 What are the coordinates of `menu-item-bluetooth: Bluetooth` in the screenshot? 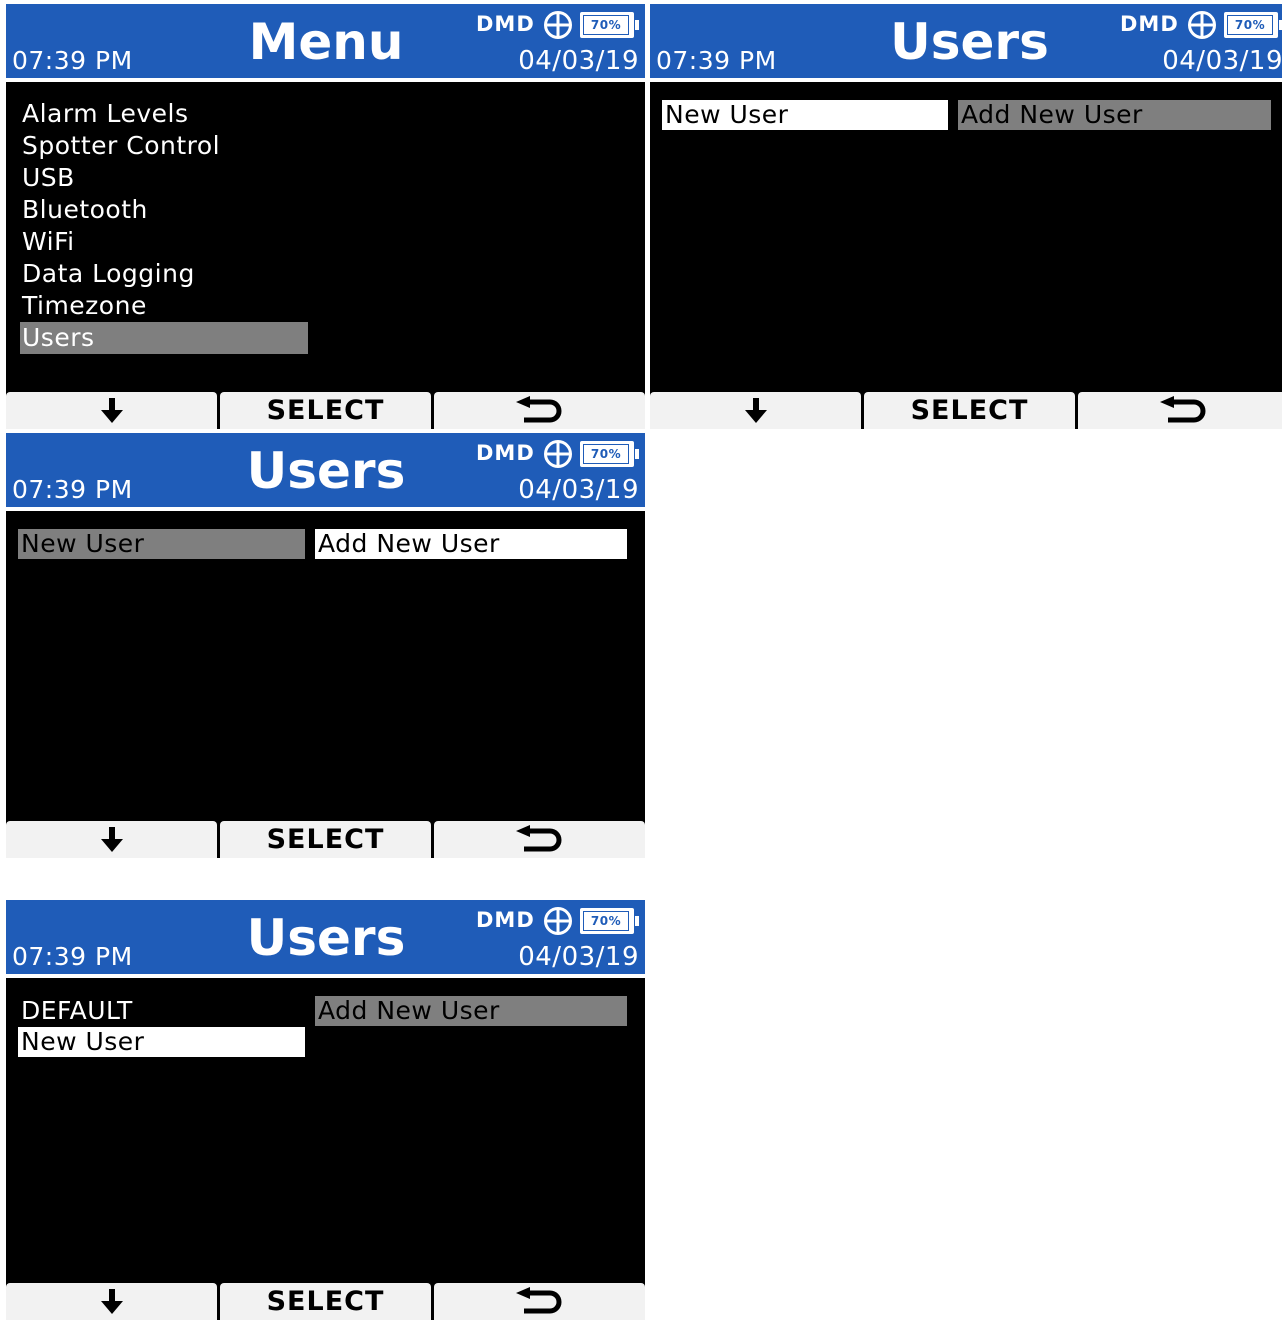 It's located at (164, 210).